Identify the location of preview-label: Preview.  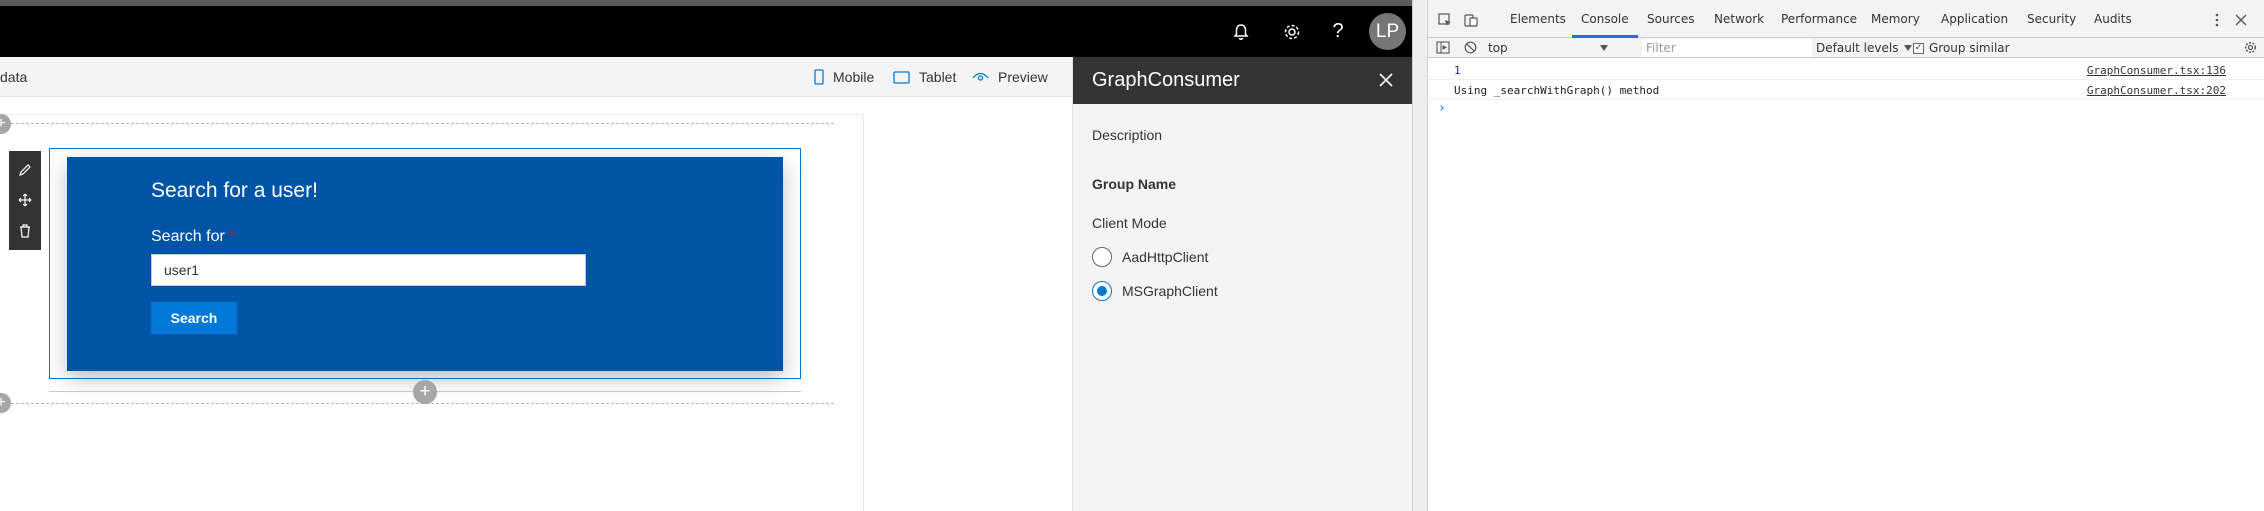
(1023, 77).